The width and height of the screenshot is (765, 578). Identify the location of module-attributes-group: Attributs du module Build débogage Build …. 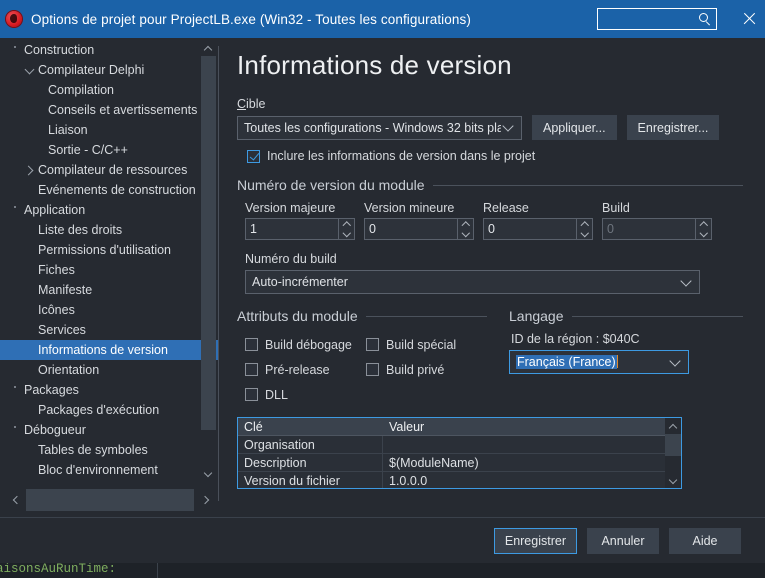
(362, 357).